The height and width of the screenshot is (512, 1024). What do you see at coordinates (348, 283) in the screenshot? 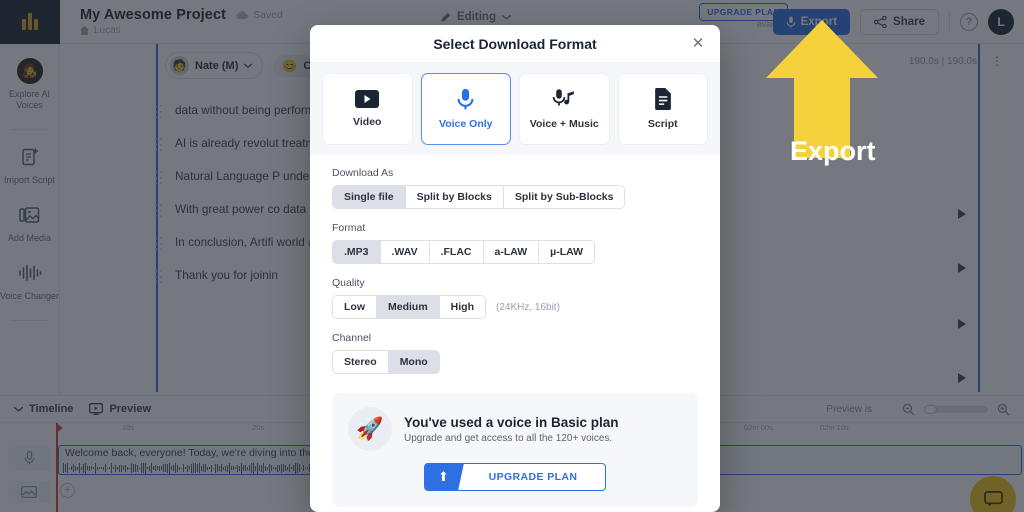
I see `quality-label: Quality` at bounding box center [348, 283].